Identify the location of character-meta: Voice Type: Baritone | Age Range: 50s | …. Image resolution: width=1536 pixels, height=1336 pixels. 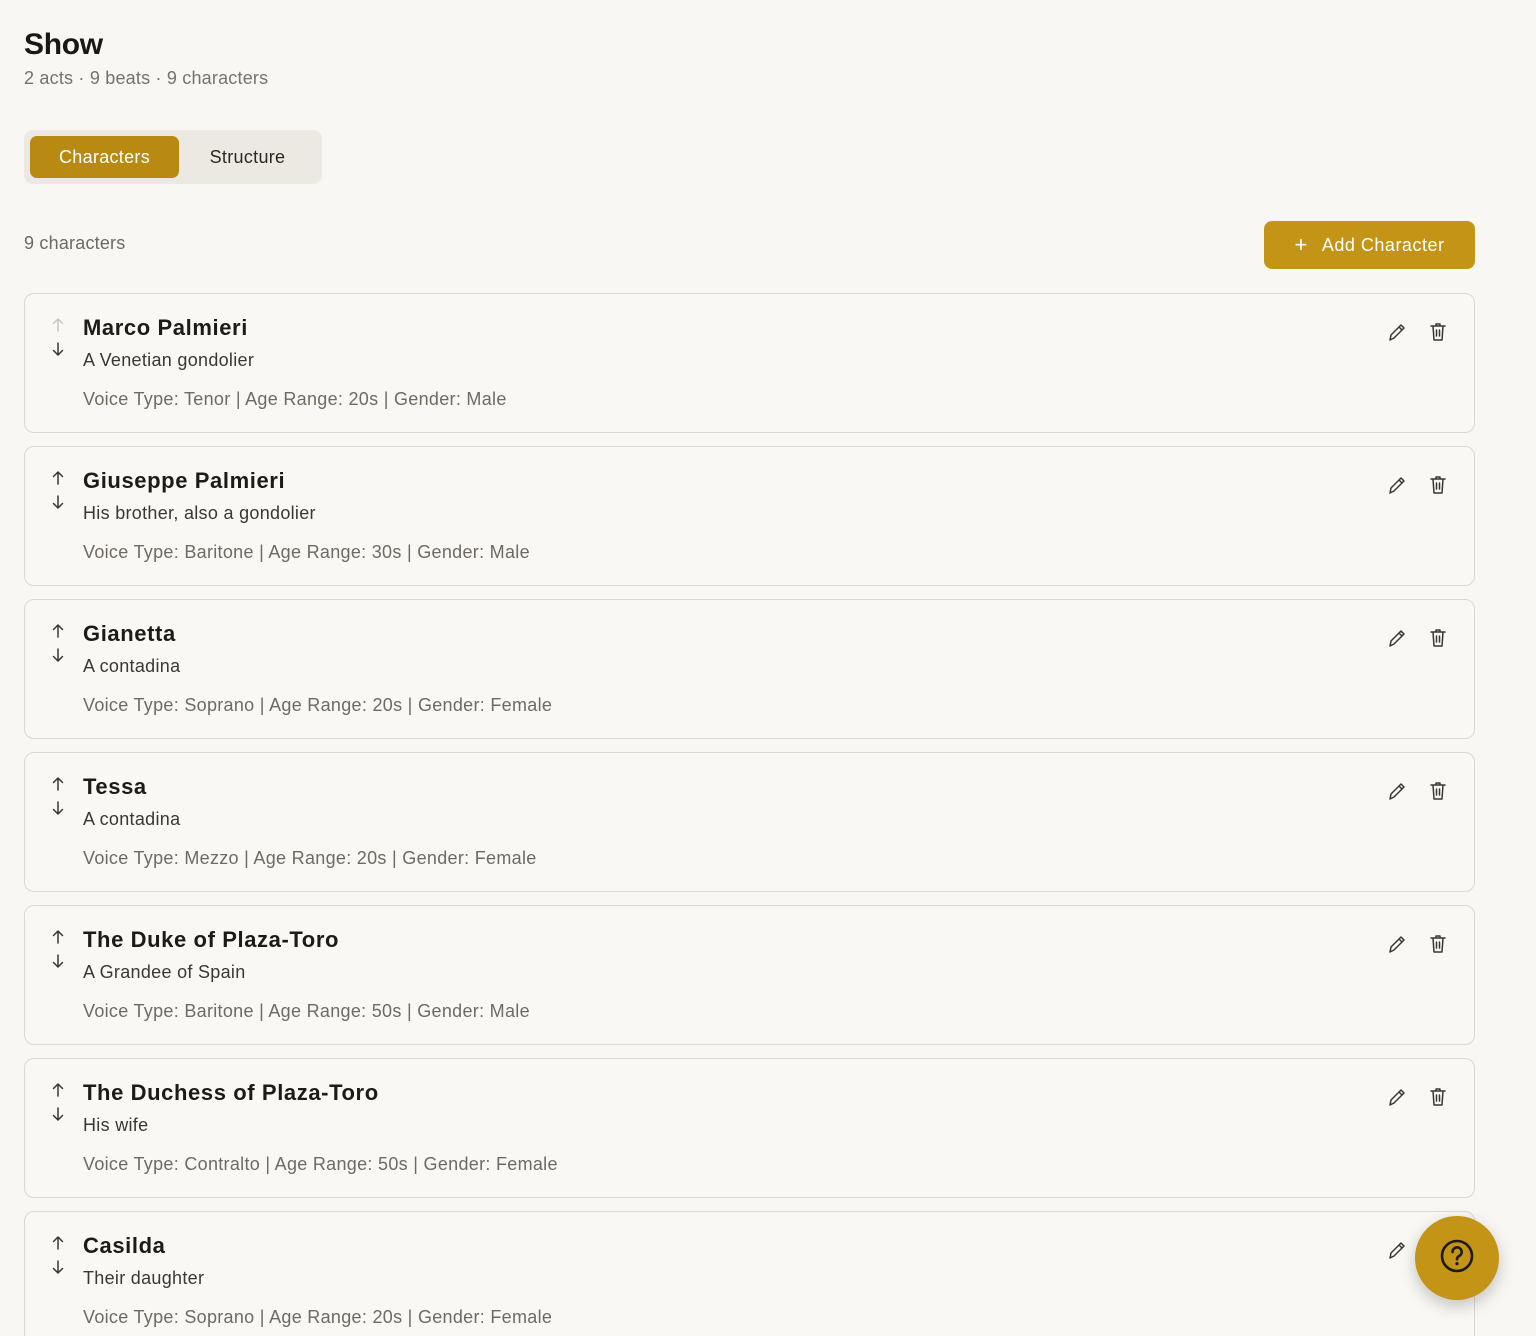
(306, 1011).